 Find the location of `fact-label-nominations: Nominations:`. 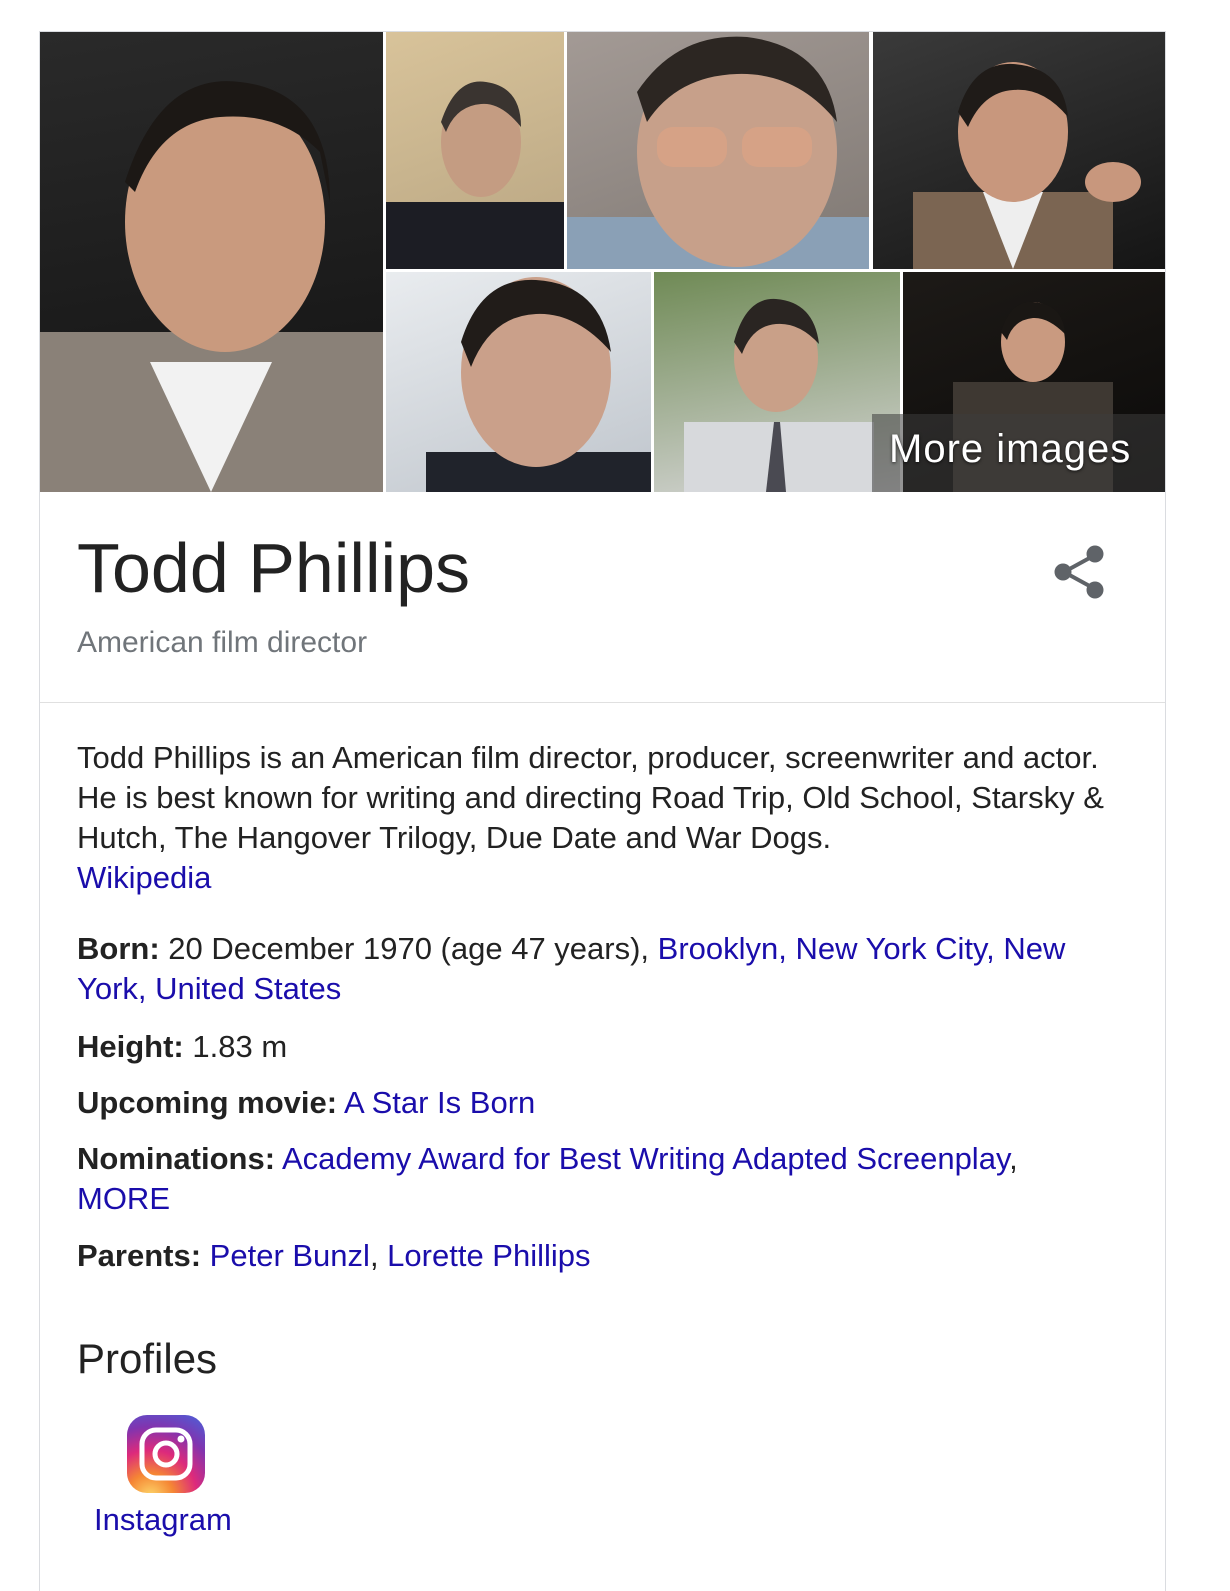

fact-label-nominations: Nominations: is located at coordinates (176, 1158).